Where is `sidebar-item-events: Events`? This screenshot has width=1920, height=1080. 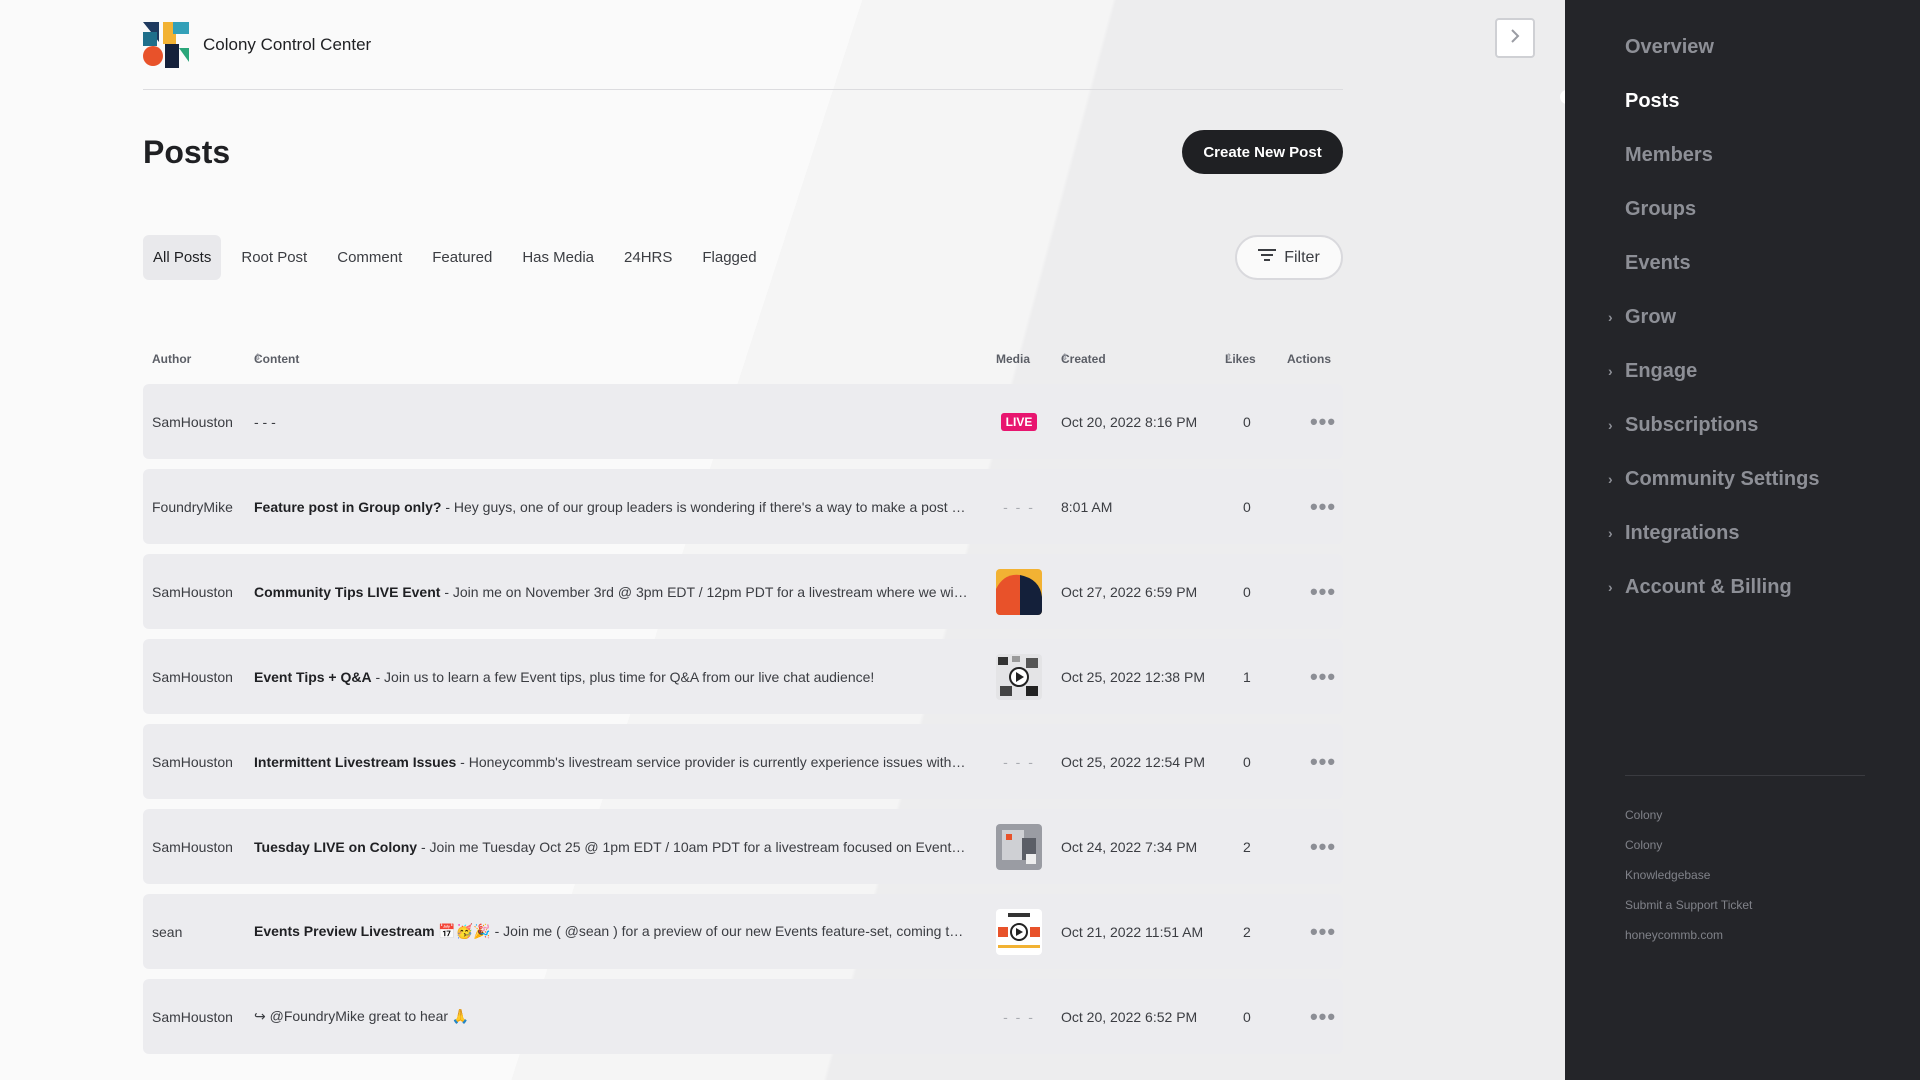 sidebar-item-events: Events is located at coordinates (1722, 263).